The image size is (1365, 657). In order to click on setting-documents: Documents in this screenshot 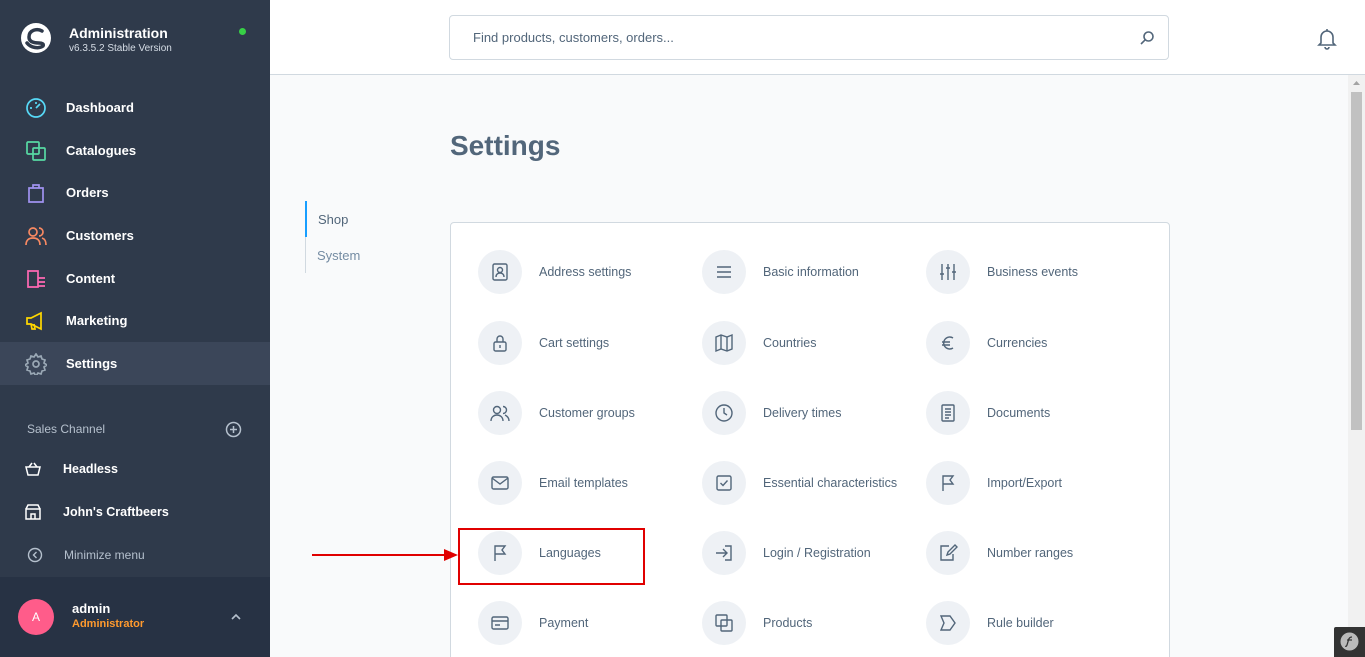, I will do `click(1036, 413)`.